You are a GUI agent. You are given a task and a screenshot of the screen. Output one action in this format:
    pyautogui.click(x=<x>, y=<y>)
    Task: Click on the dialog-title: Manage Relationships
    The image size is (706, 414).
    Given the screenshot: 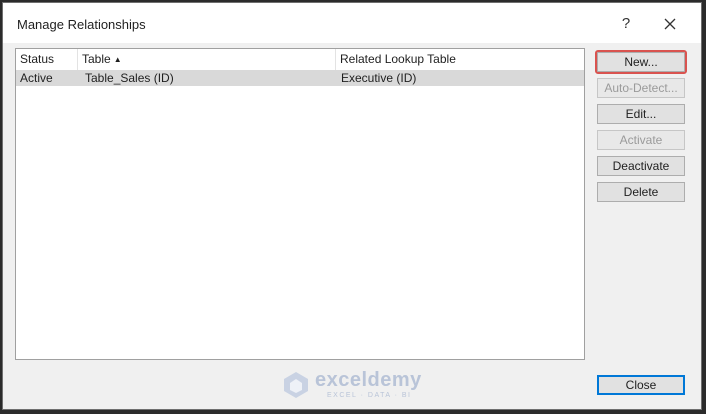 What is the action you would take?
    pyautogui.click(x=81, y=24)
    